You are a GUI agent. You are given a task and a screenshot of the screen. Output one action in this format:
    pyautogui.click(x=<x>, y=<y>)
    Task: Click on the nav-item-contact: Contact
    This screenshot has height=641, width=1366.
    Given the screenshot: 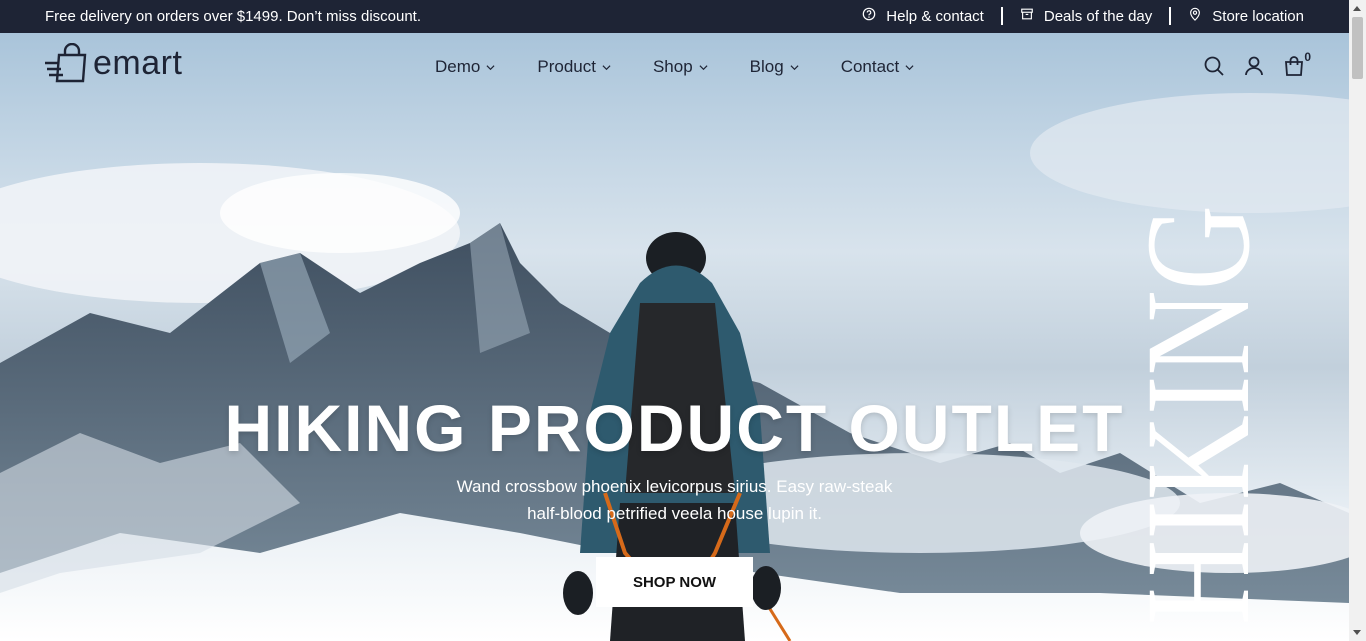 What is the action you would take?
    pyautogui.click(x=878, y=67)
    